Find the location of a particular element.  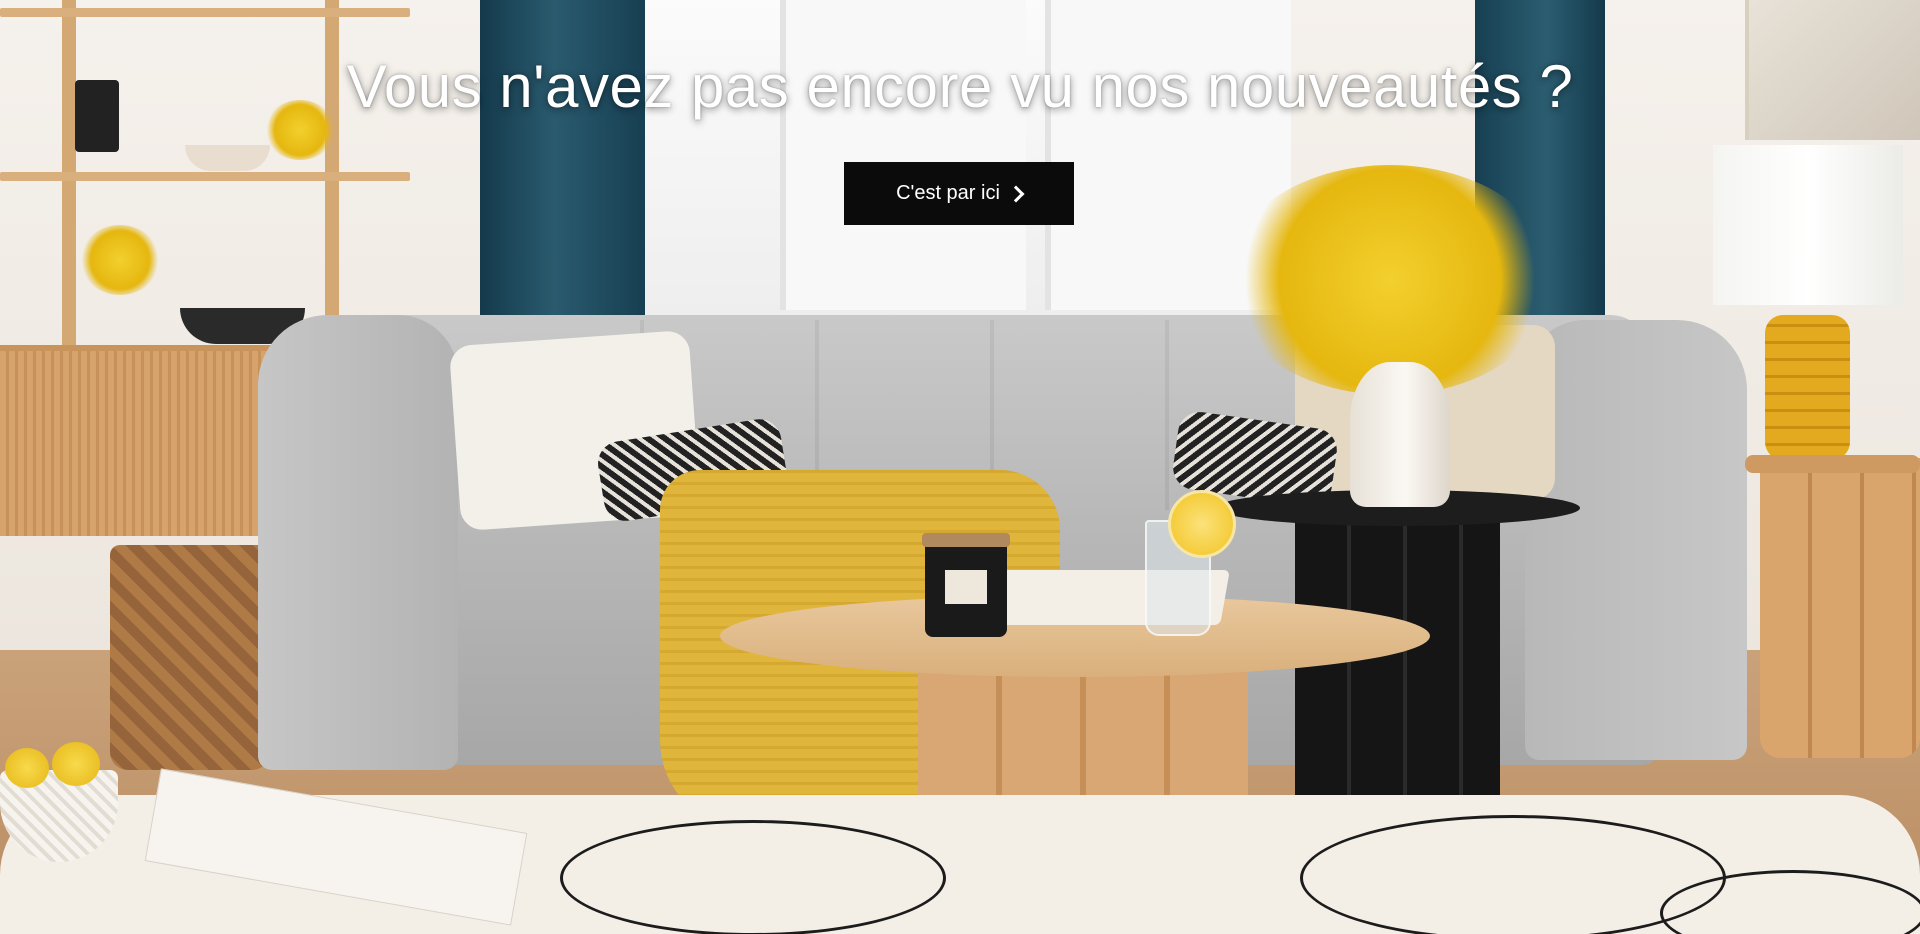

cta-button: C'est par ici is located at coordinates (959, 193).